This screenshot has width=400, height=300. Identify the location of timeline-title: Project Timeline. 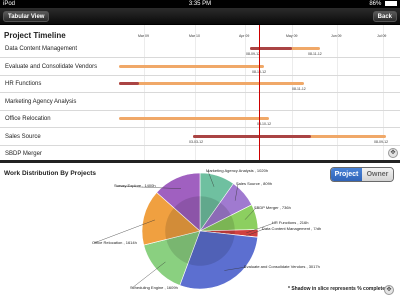
(35, 35).